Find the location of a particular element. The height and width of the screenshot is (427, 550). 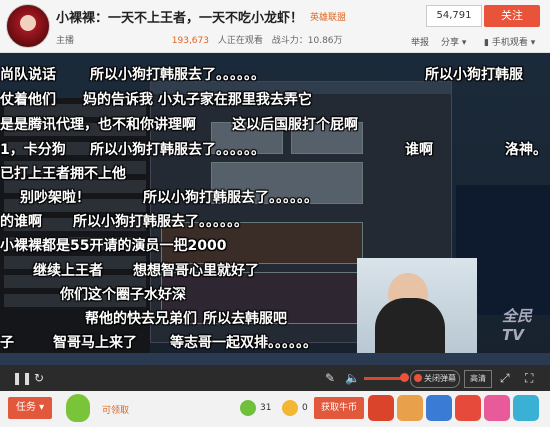

volume-slider-handle is located at coordinates (404, 377).